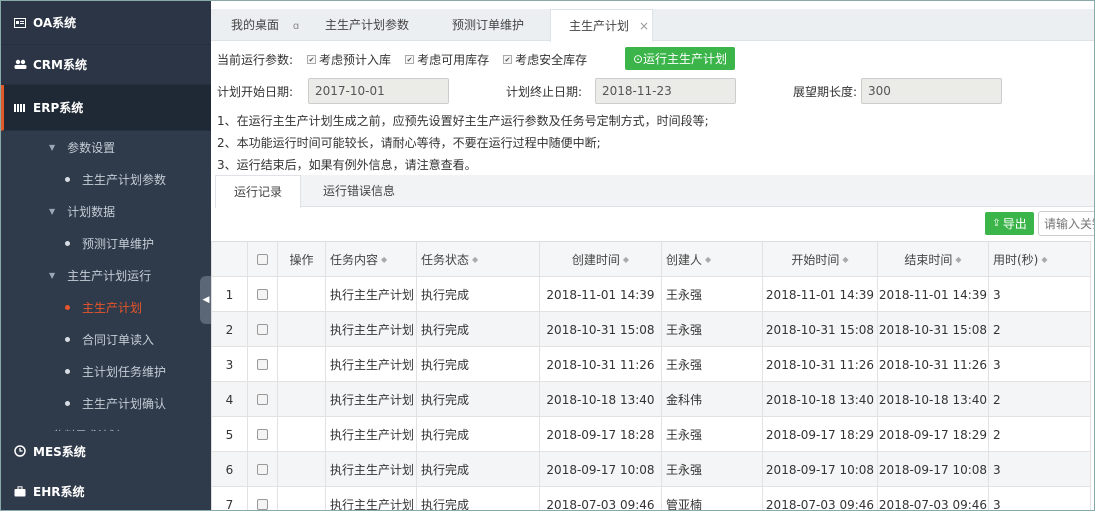  Describe the element at coordinates (1040, 259) in the screenshot. I see `header-duration: 用时(秒) ◆` at that location.